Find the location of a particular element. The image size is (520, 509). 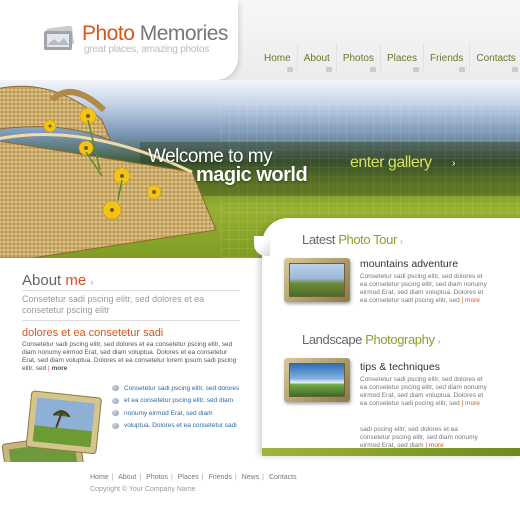

enter-gallery-link: enter gallery is located at coordinates (391, 163).